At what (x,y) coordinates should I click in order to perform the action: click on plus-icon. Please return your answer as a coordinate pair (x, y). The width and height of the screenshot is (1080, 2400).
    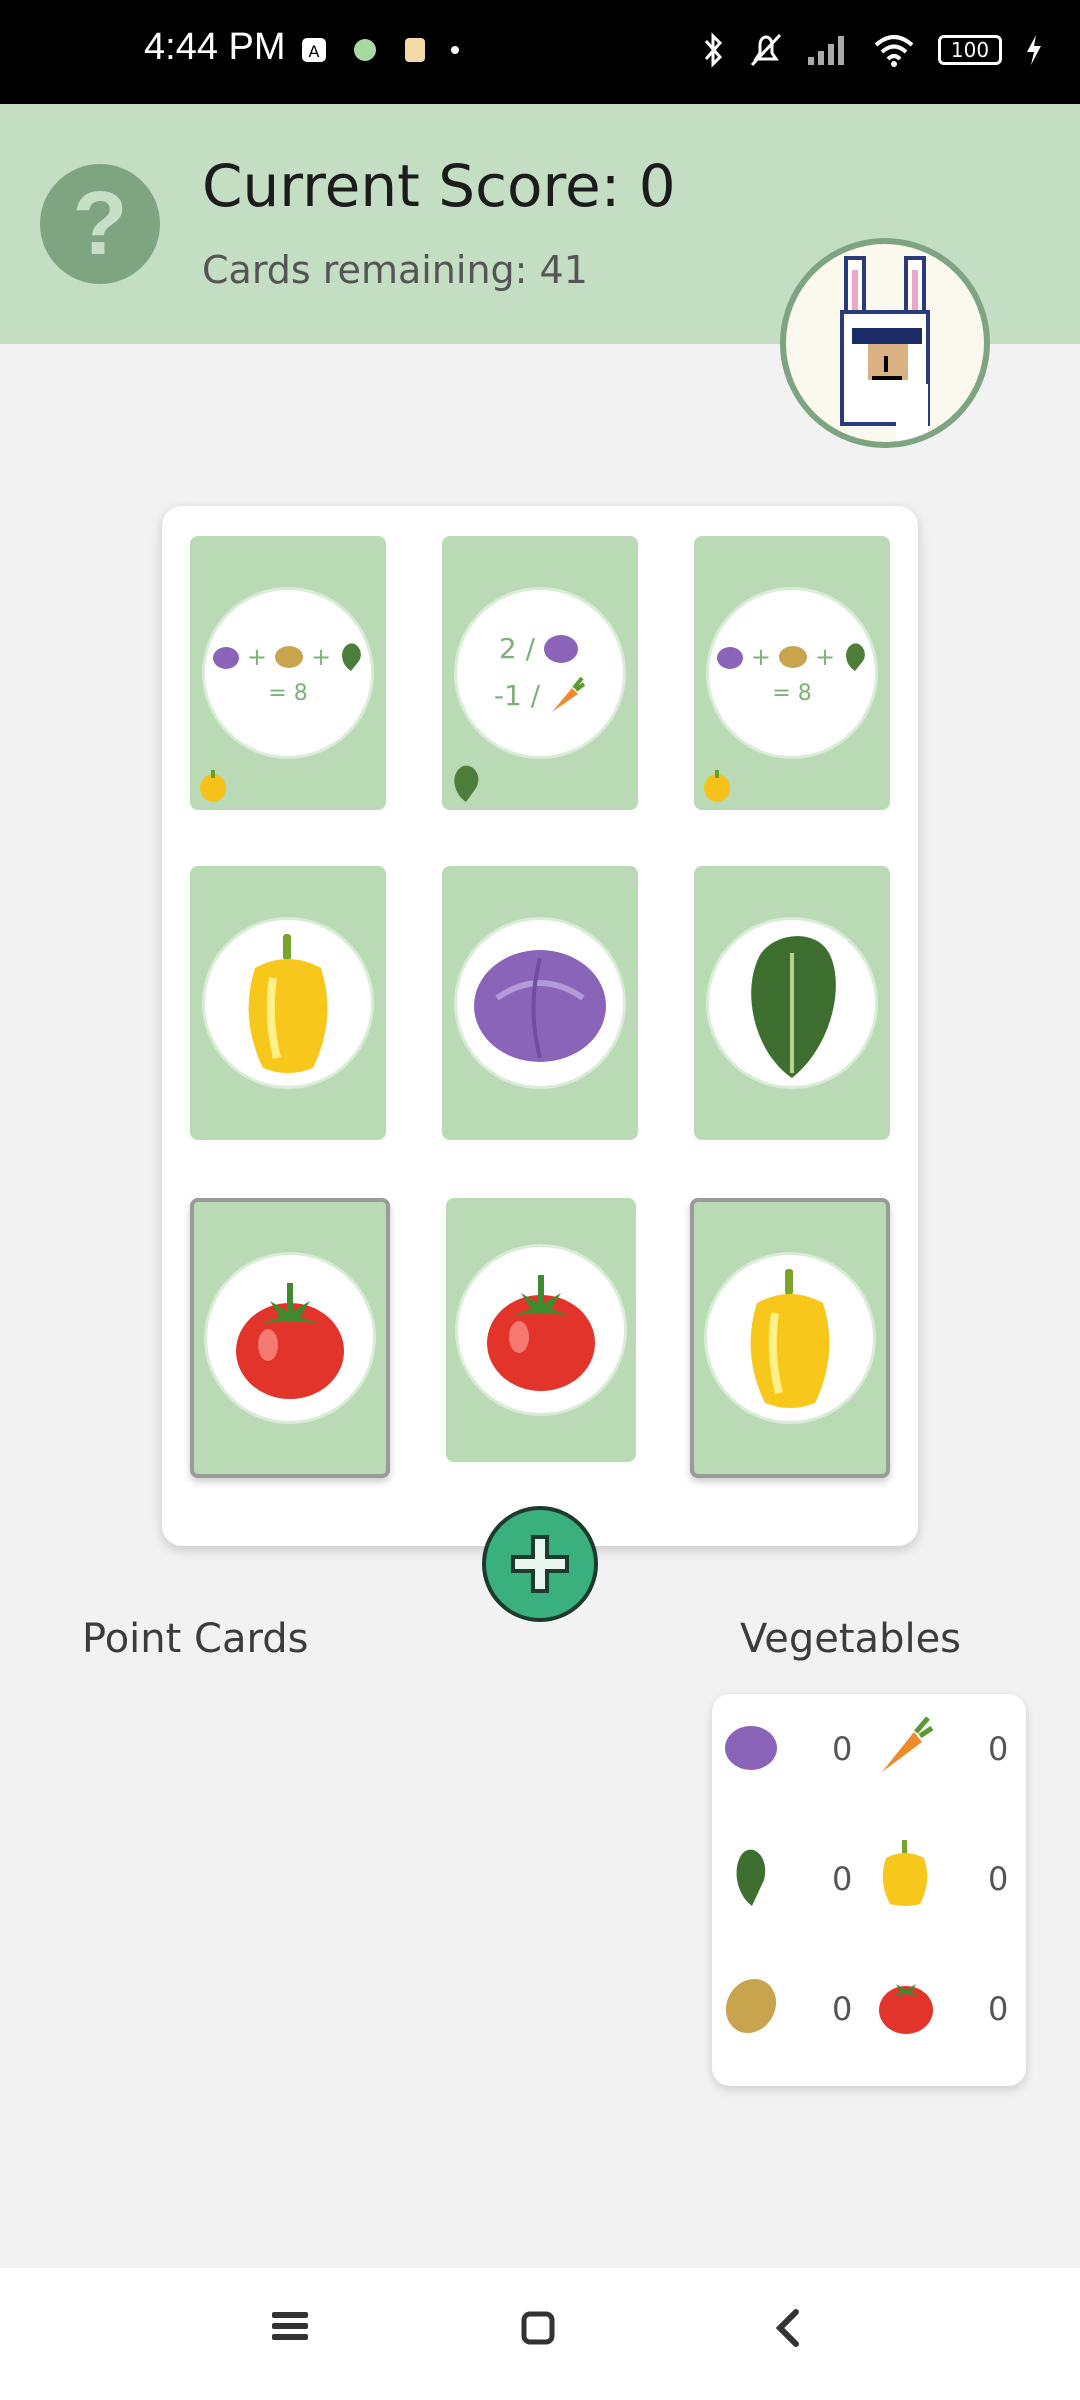
    Looking at the image, I should click on (540, 1564).